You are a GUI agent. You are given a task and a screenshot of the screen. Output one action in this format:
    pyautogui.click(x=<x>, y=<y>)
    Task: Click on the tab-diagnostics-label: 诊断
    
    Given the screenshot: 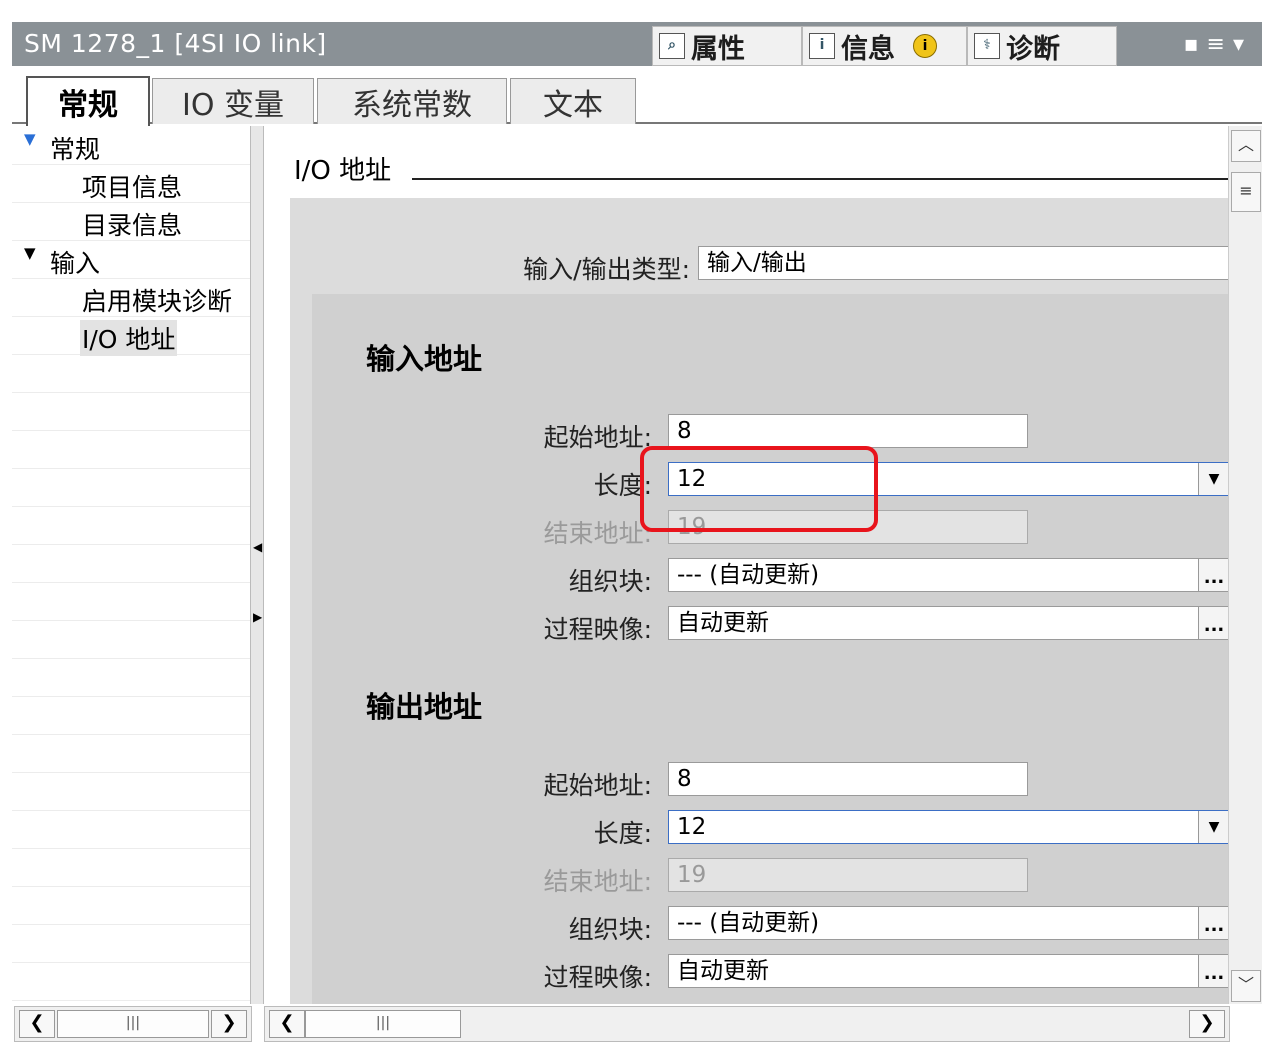 What is the action you would take?
    pyautogui.click(x=1033, y=49)
    